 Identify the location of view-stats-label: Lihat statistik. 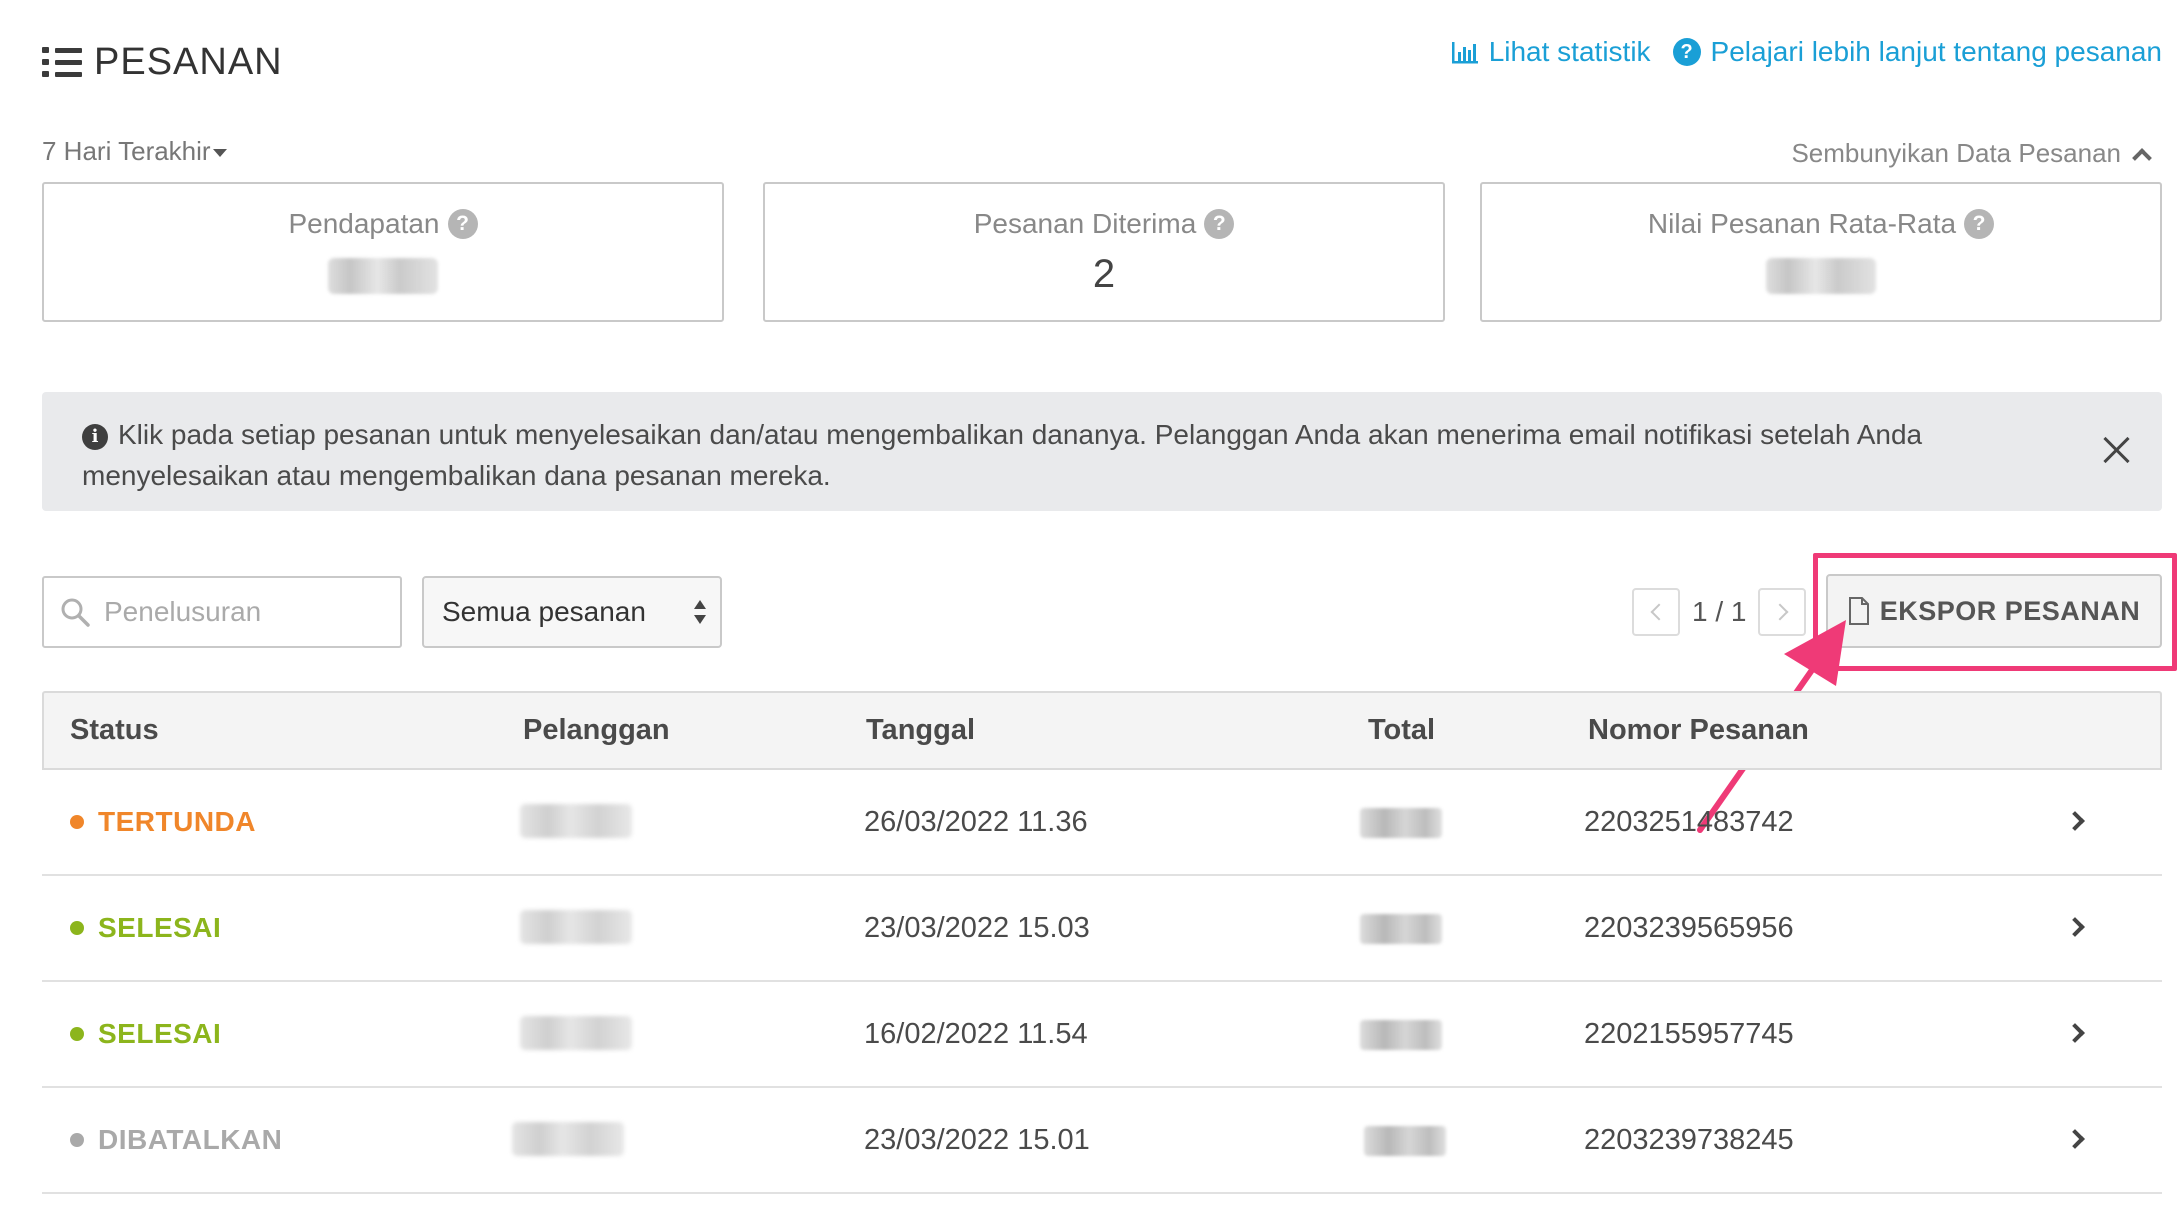
(1569, 51).